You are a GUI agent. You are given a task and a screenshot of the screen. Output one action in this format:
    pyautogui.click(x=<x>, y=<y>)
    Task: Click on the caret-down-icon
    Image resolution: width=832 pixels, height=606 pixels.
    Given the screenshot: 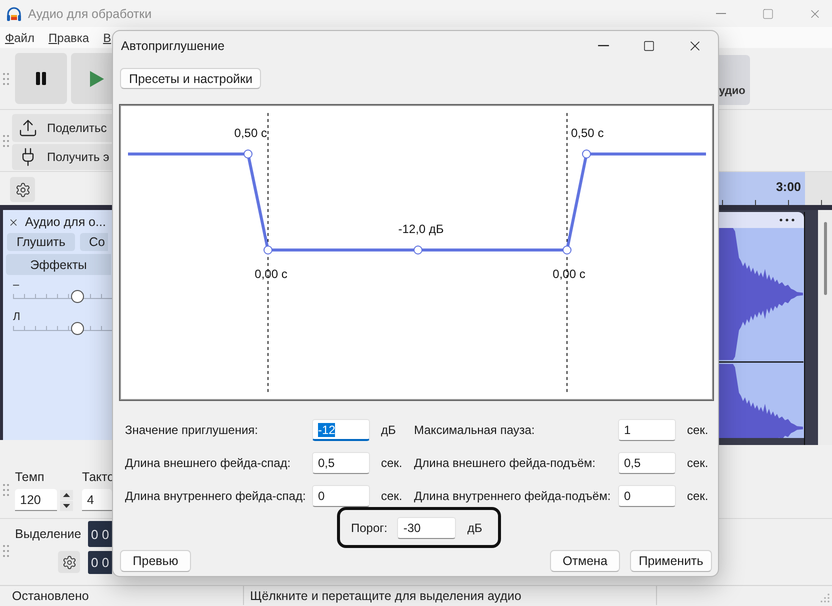 What is the action you would take?
    pyautogui.click(x=66, y=506)
    